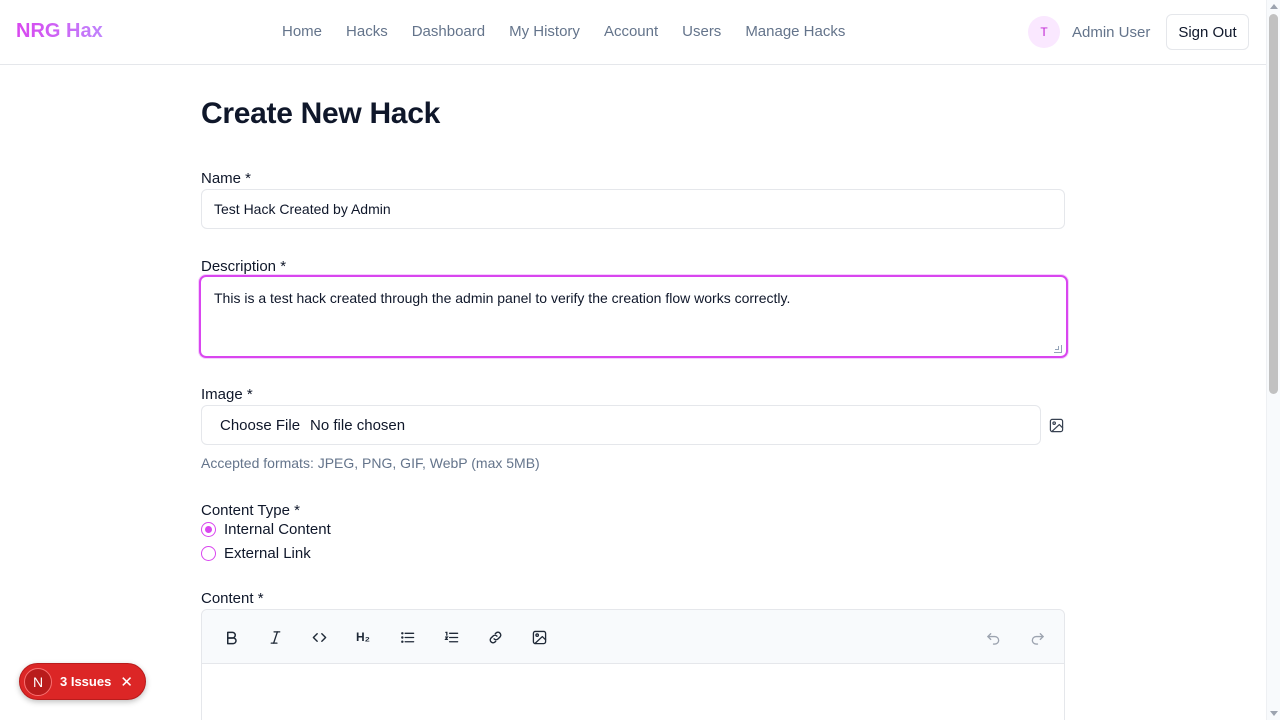 This screenshot has height=720, width=1280. What do you see at coordinates (367, 31) in the screenshot?
I see `nav-hacks: Hacks` at bounding box center [367, 31].